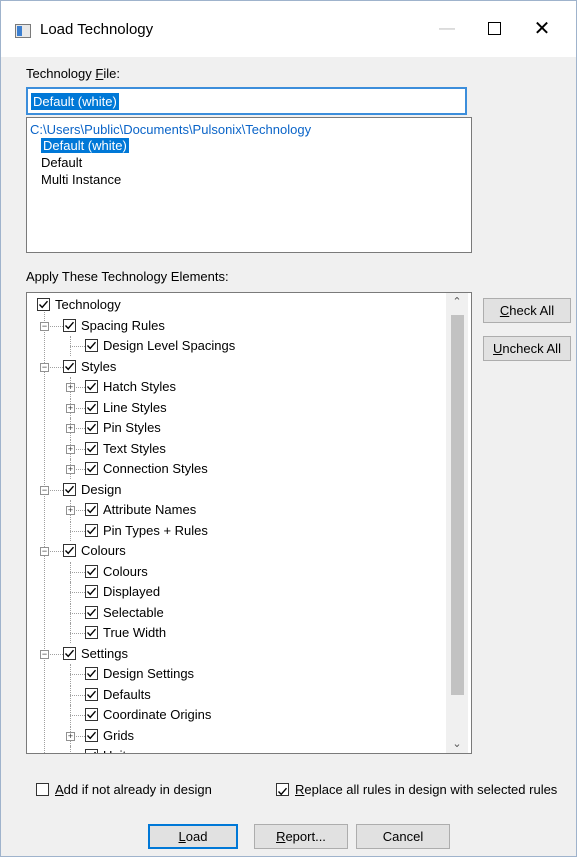 This screenshot has height=857, width=577. What do you see at coordinates (237, 674) in the screenshot?
I see `tree-node: Design Settings` at bounding box center [237, 674].